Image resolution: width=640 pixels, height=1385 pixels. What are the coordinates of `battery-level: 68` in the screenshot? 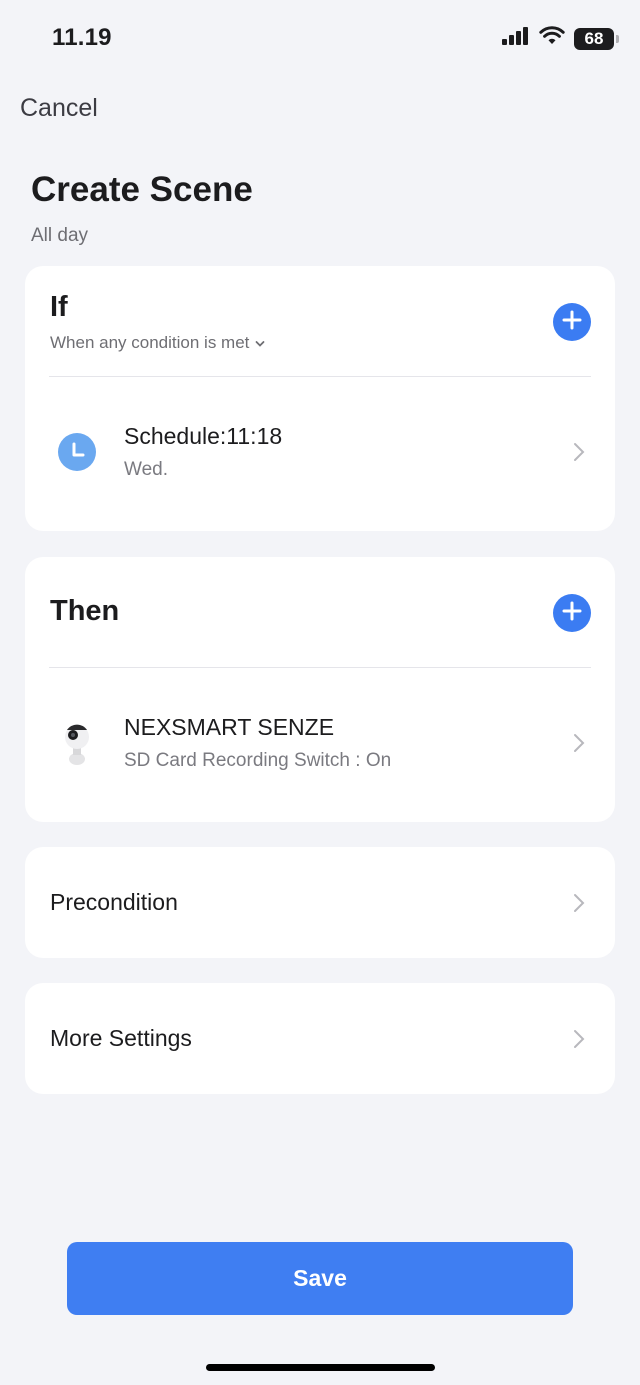 It's located at (594, 38).